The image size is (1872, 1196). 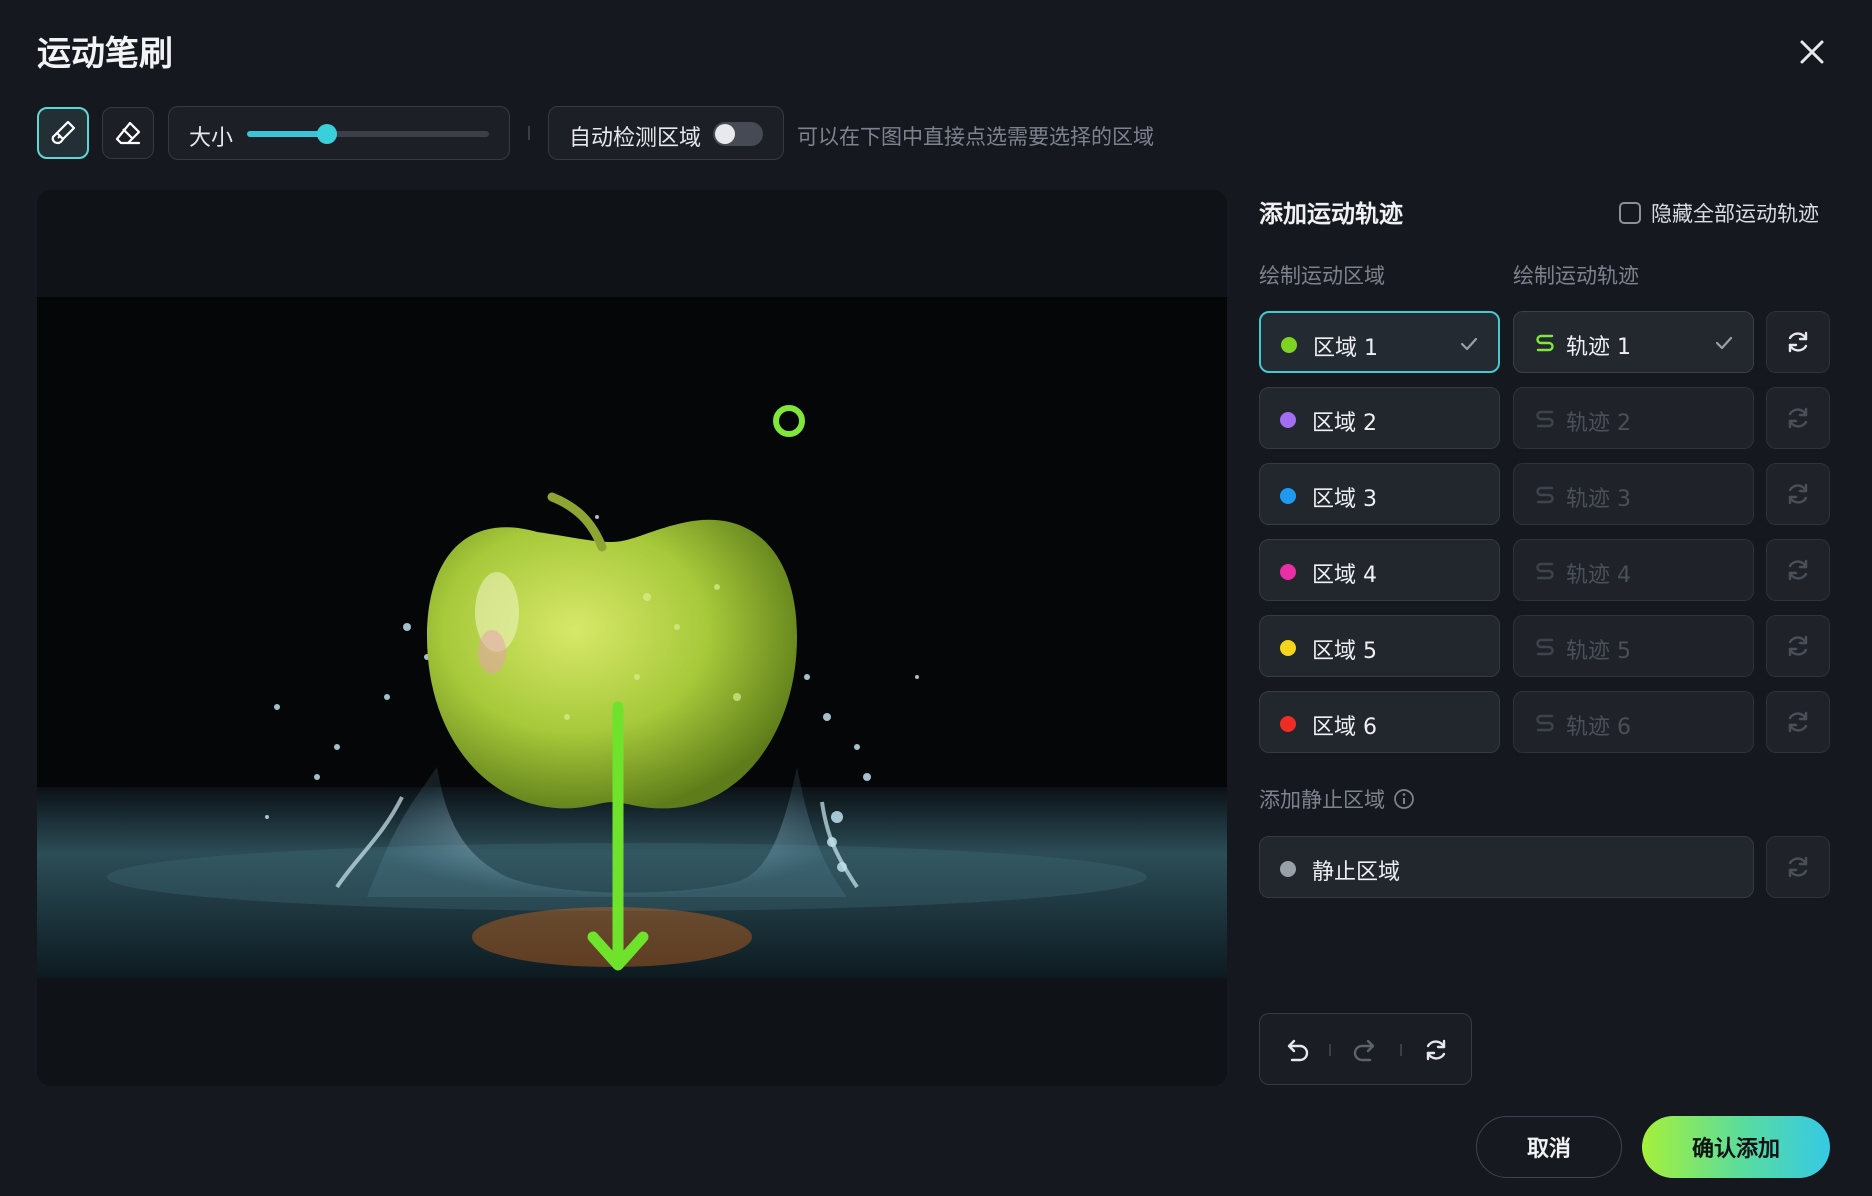 I want to click on static-region-label: 静止区域, so click(x=1356, y=872).